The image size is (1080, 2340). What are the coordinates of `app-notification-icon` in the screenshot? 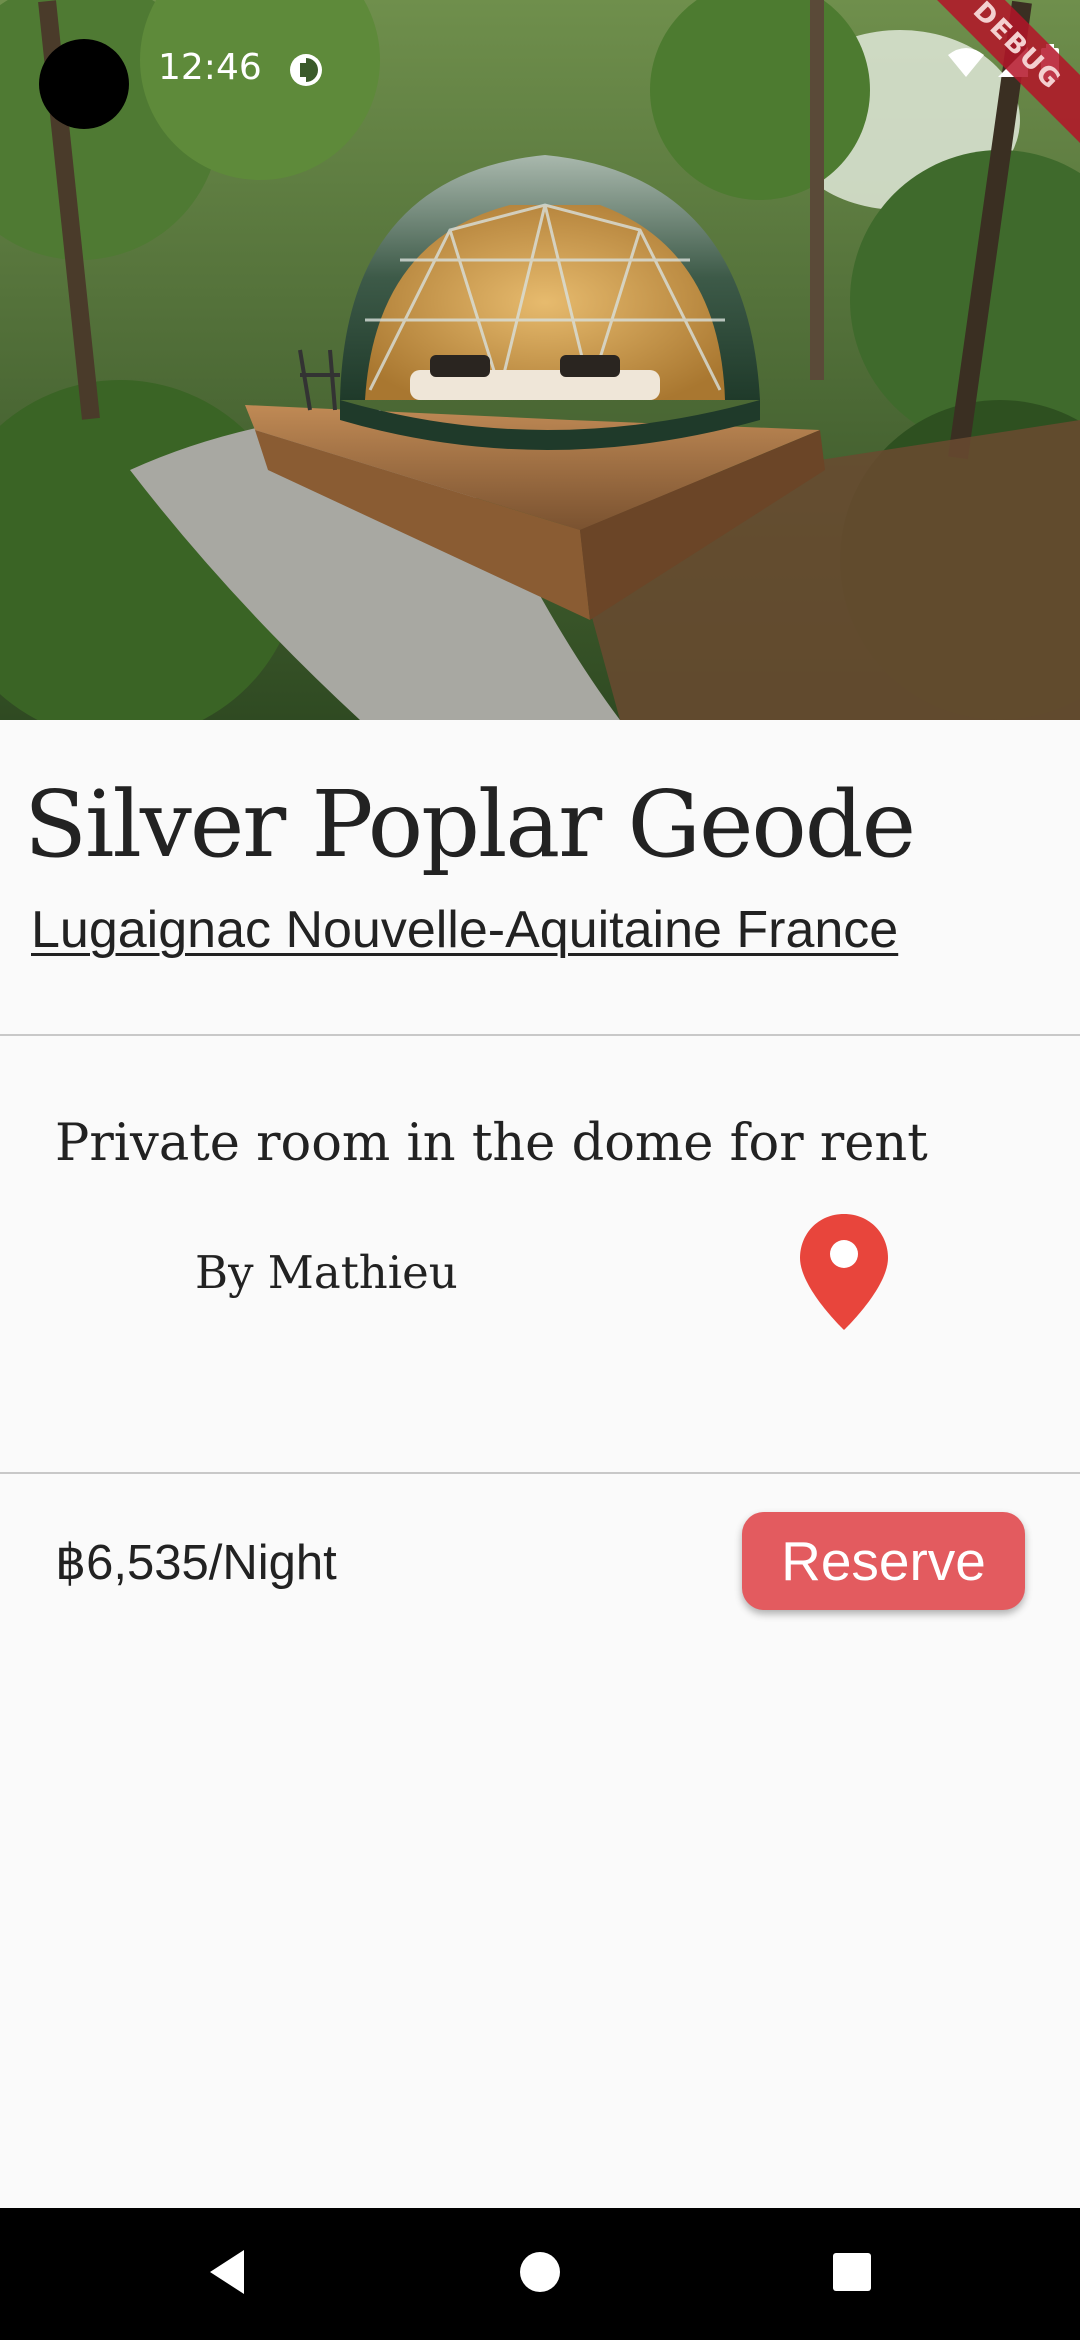 It's located at (306, 70).